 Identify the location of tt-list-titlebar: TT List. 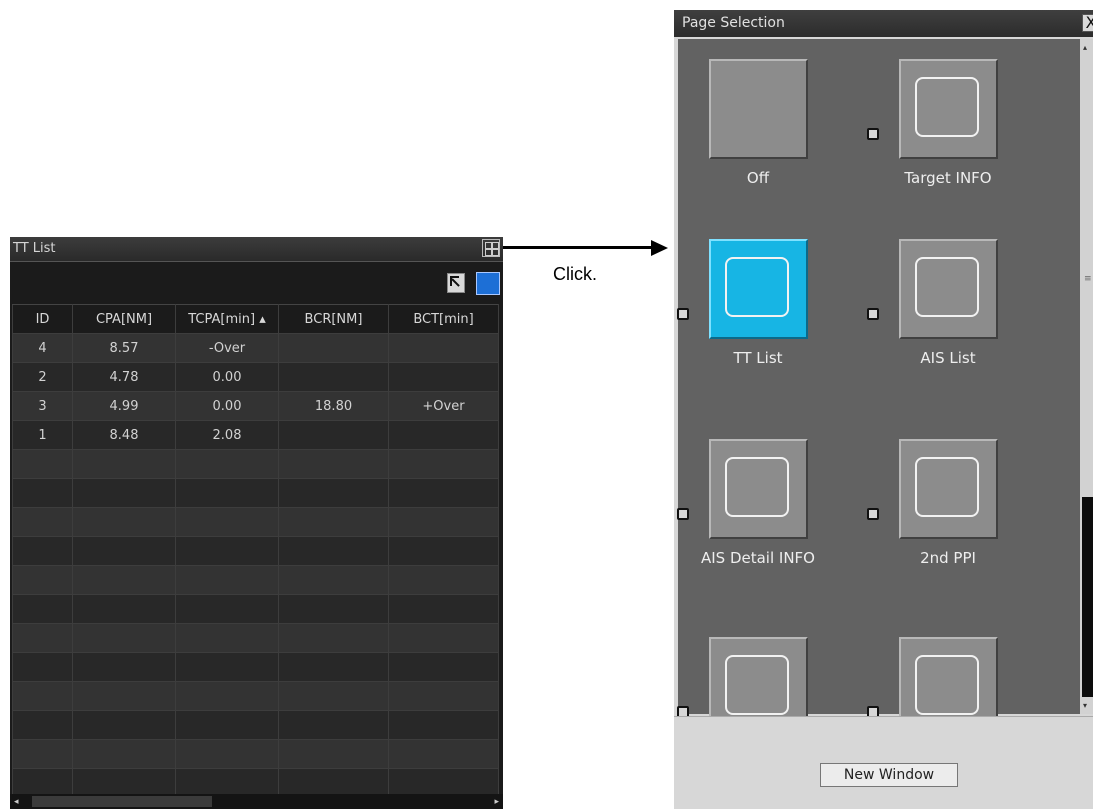
(256, 249).